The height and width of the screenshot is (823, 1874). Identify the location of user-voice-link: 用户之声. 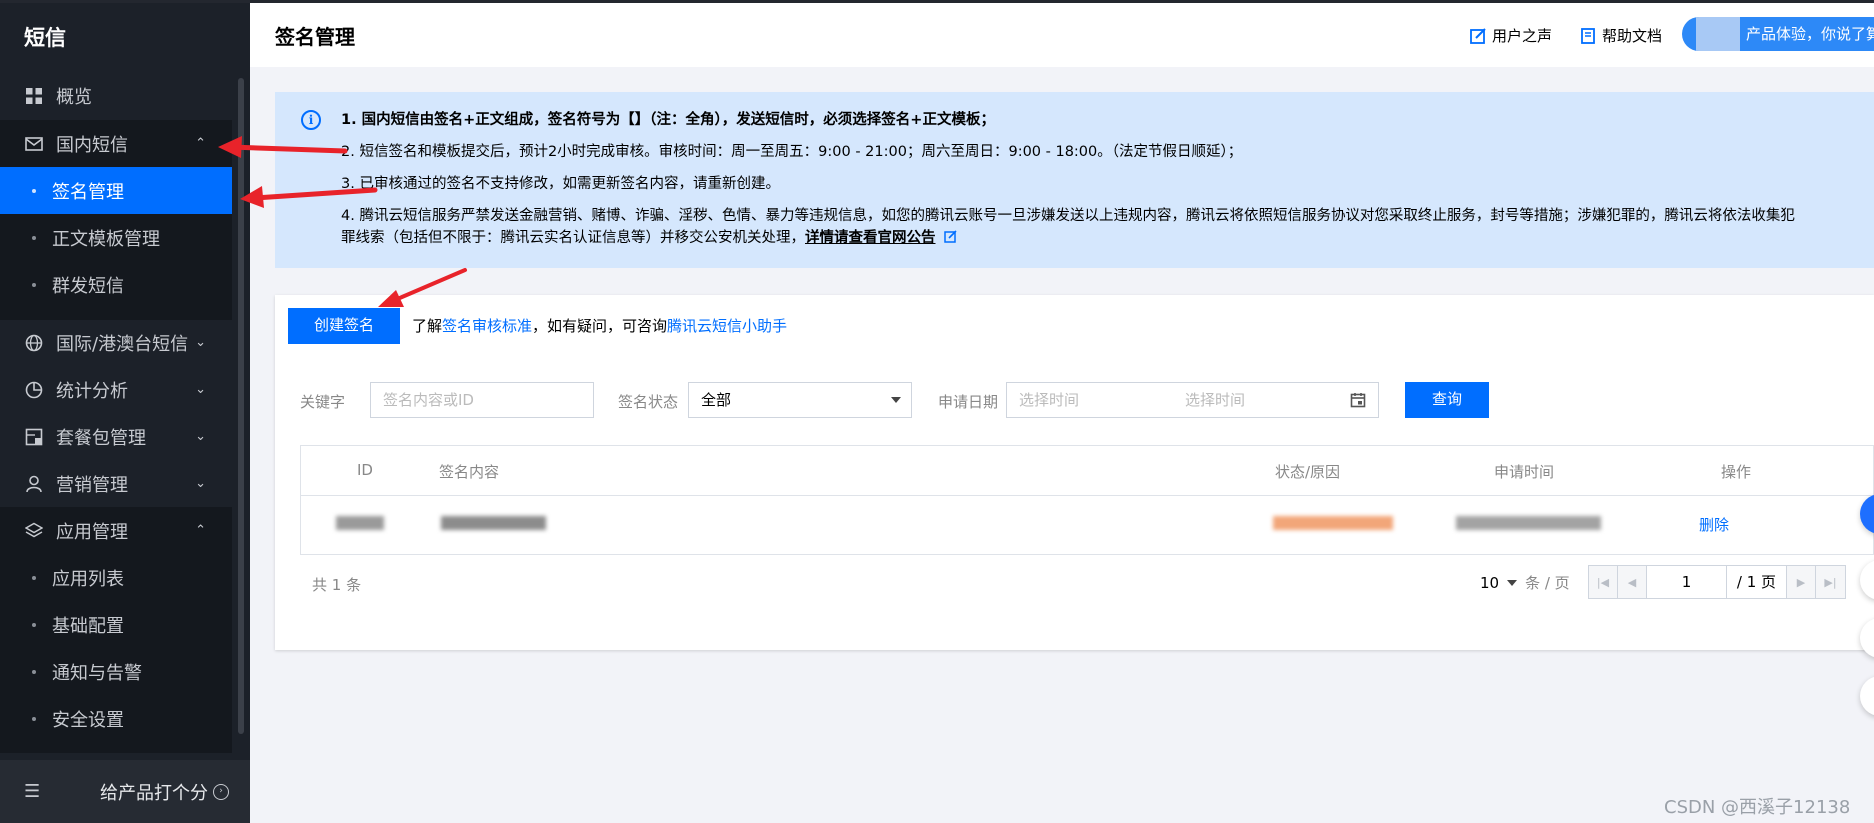
(1511, 35).